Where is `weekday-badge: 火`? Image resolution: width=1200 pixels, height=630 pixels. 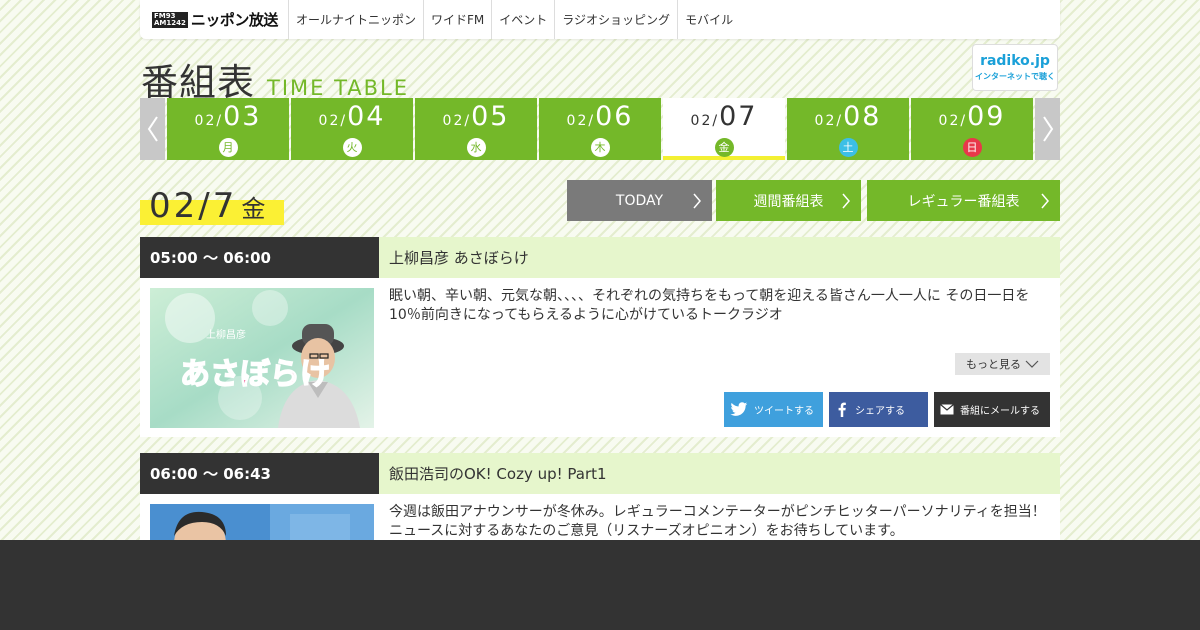
weekday-badge: 火 is located at coordinates (352, 147).